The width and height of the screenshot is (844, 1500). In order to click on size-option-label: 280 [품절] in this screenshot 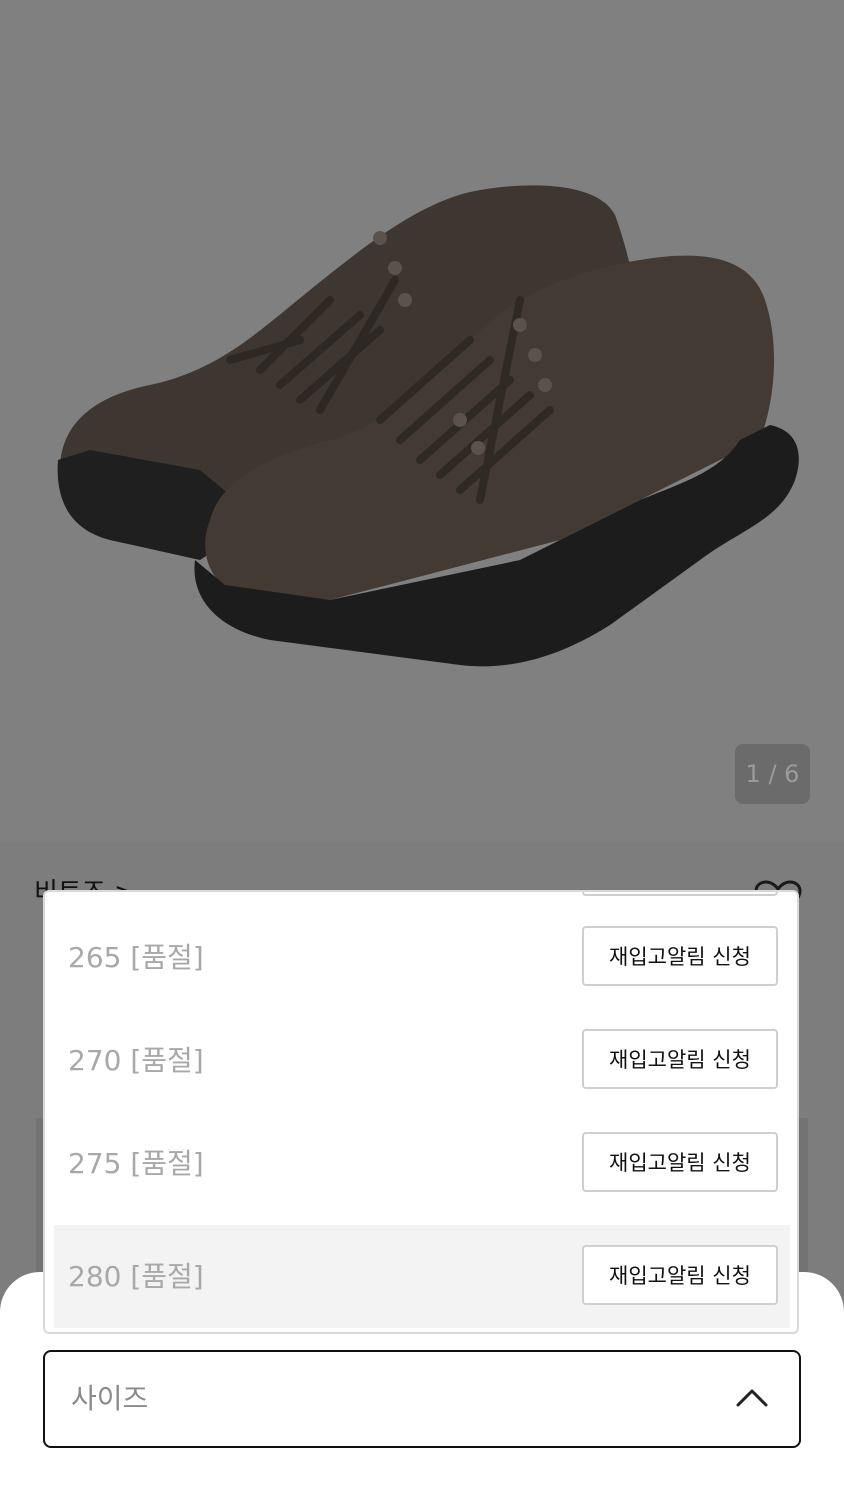, I will do `click(136, 1276)`.